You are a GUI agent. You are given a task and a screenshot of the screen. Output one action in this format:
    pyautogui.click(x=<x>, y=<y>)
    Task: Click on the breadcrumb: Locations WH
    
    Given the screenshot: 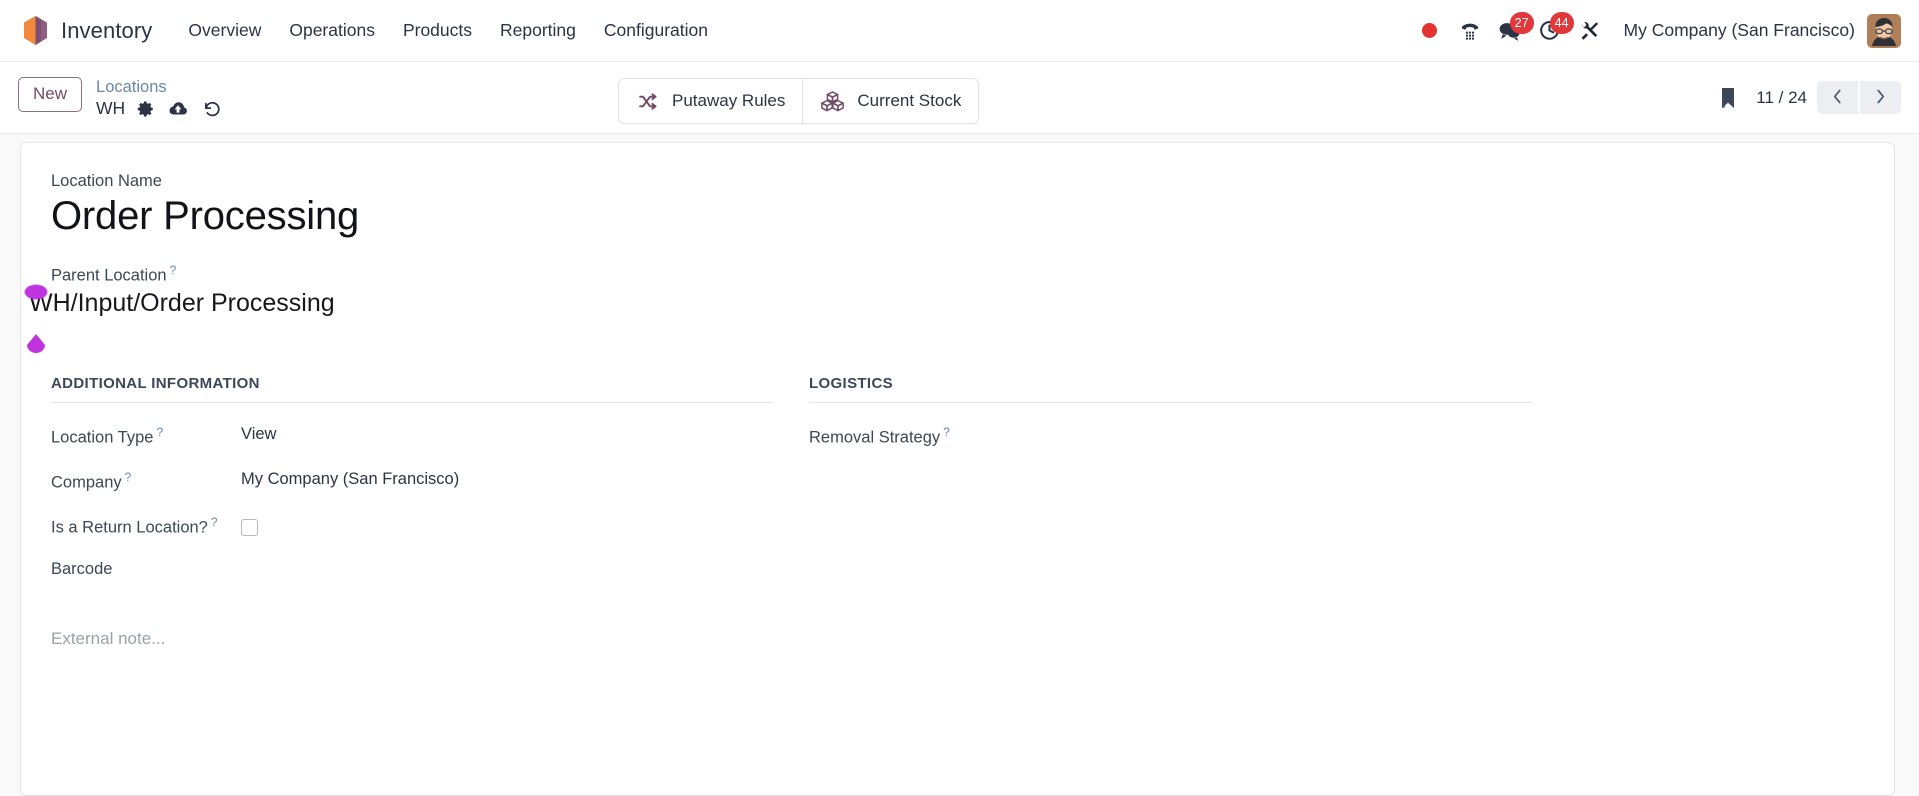 What is the action you would take?
    pyautogui.click(x=159, y=98)
    